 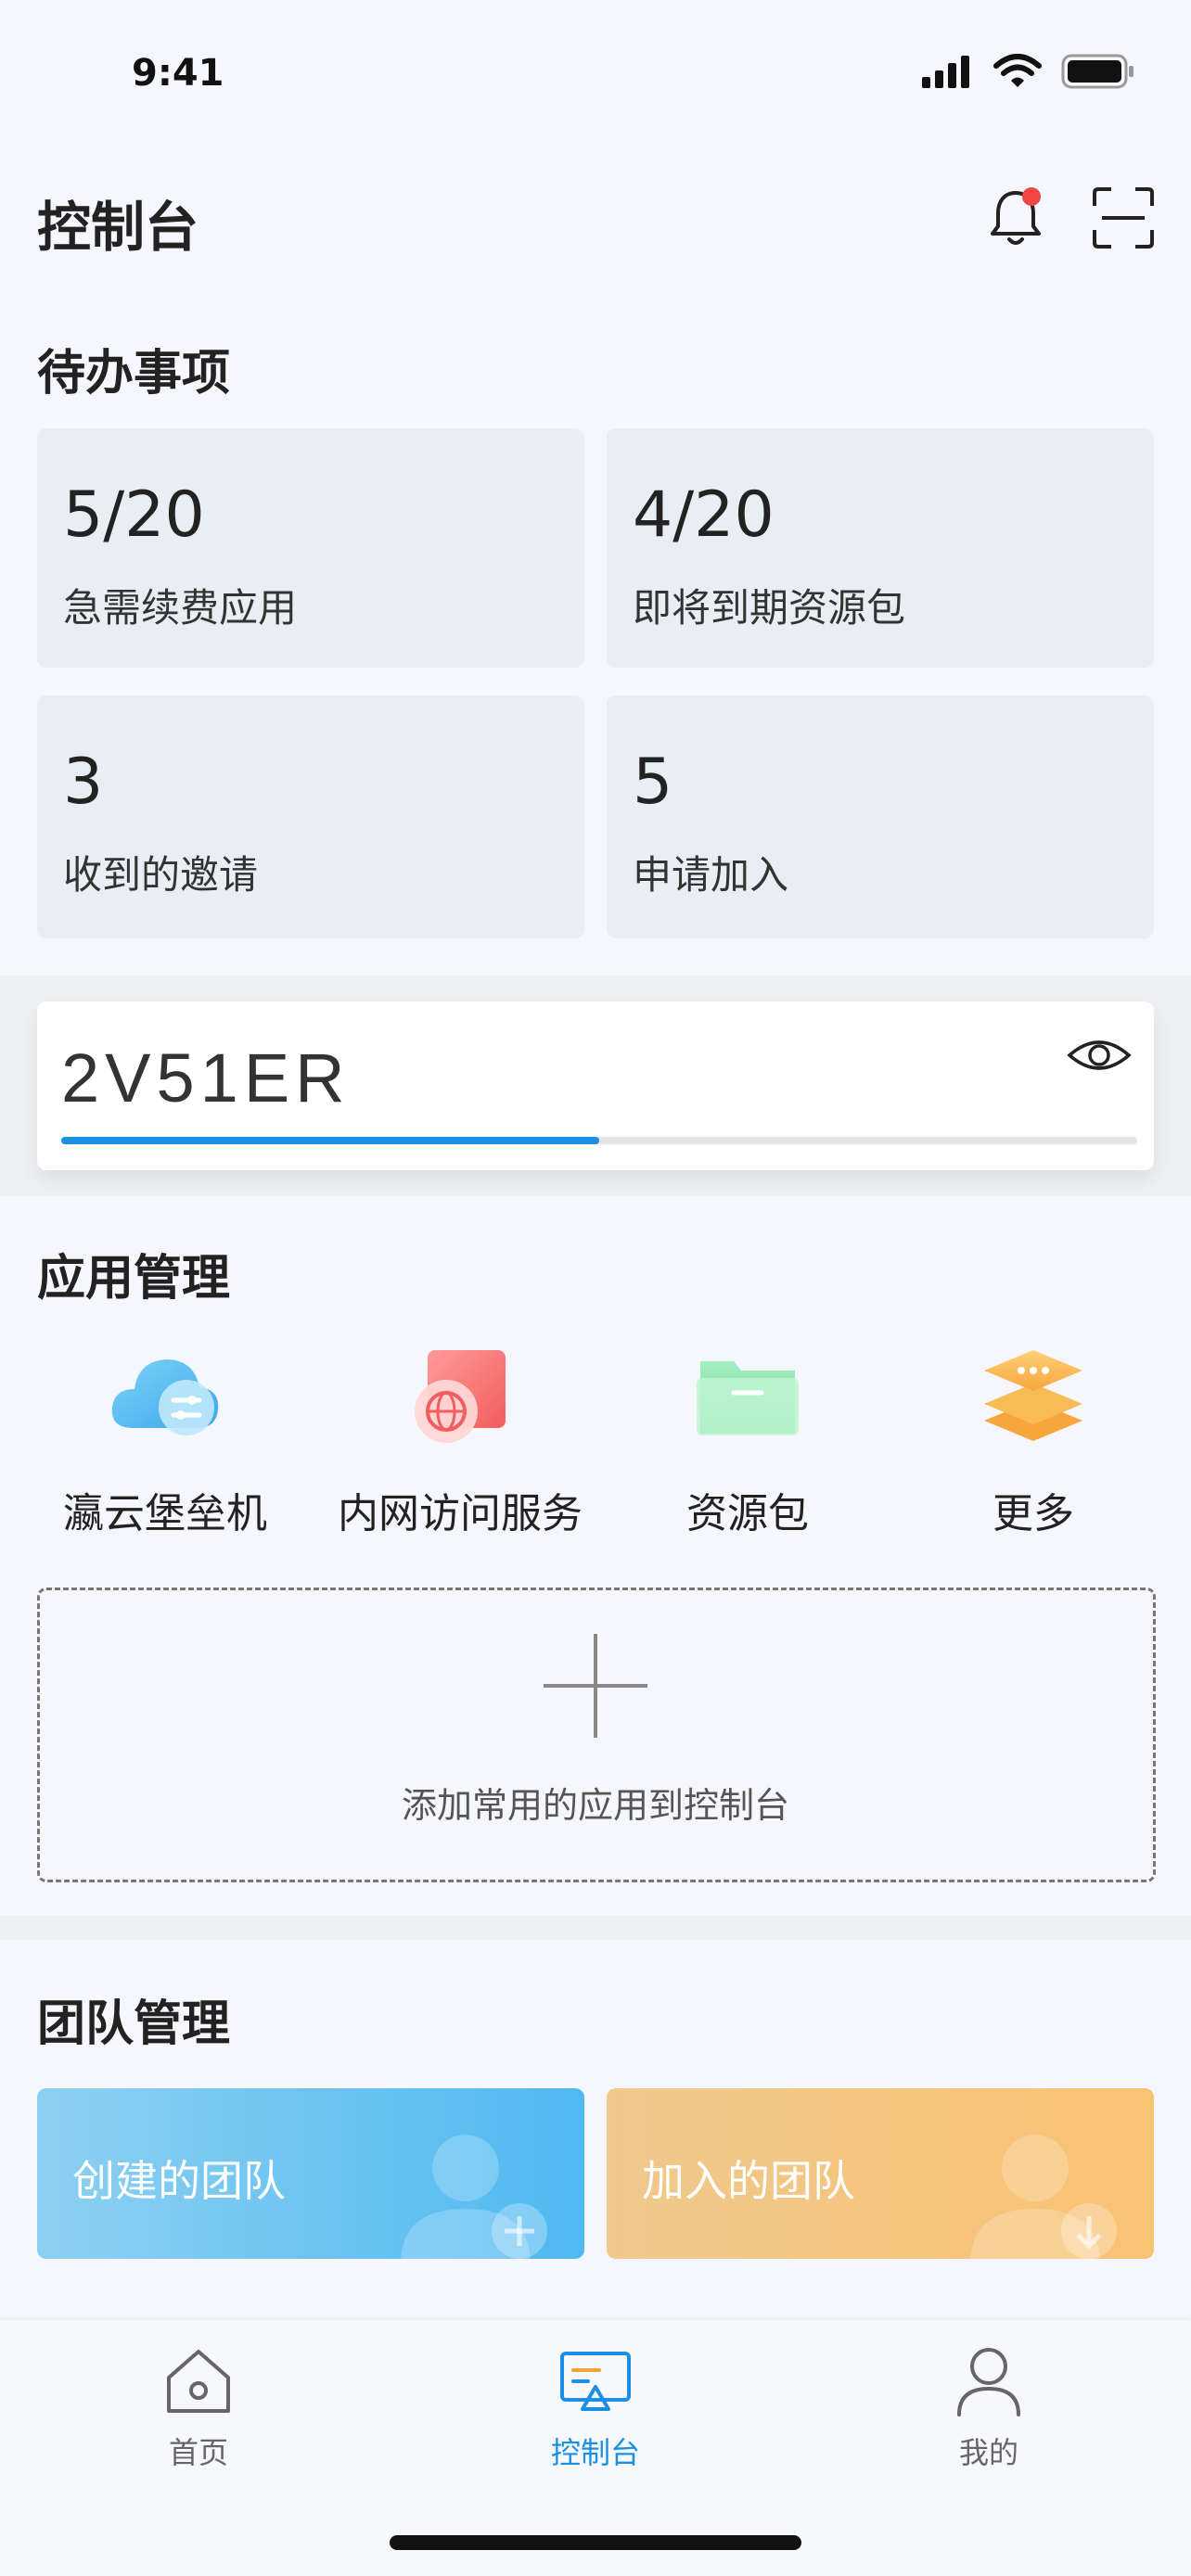 I want to click on todo-card-join-requests: 5 申请加入, so click(x=881, y=816).